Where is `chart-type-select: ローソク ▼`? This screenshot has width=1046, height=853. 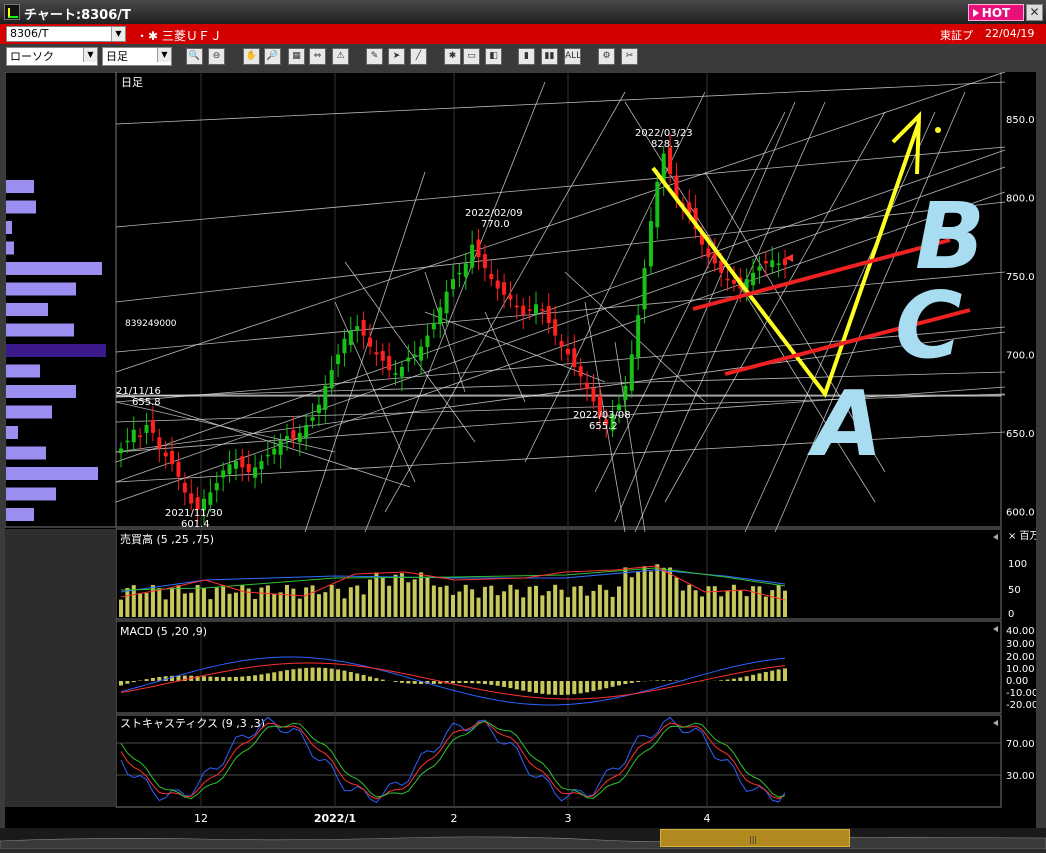
chart-type-select: ローソク ▼ is located at coordinates (52, 56).